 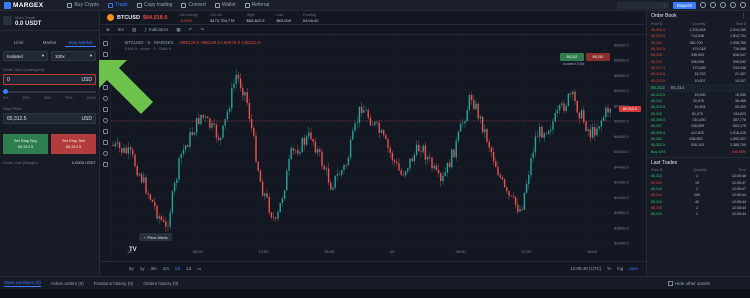 What do you see at coordinates (67, 283) in the screenshot?
I see `tab-active-orders: Active orders (0)` at bounding box center [67, 283].